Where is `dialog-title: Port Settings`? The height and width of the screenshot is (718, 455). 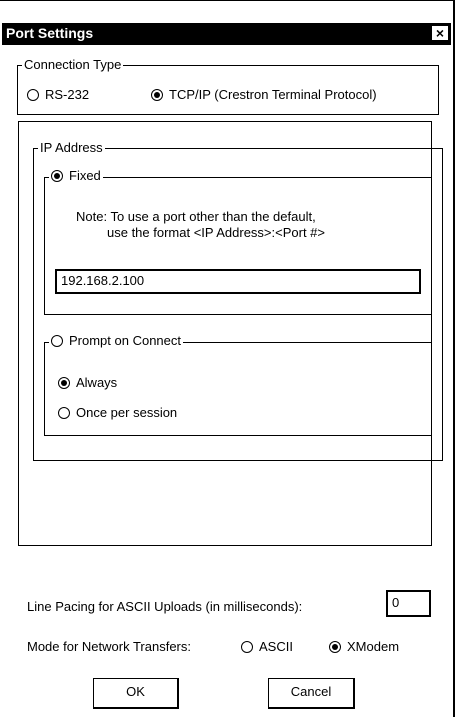 dialog-title: Port Settings is located at coordinates (50, 33).